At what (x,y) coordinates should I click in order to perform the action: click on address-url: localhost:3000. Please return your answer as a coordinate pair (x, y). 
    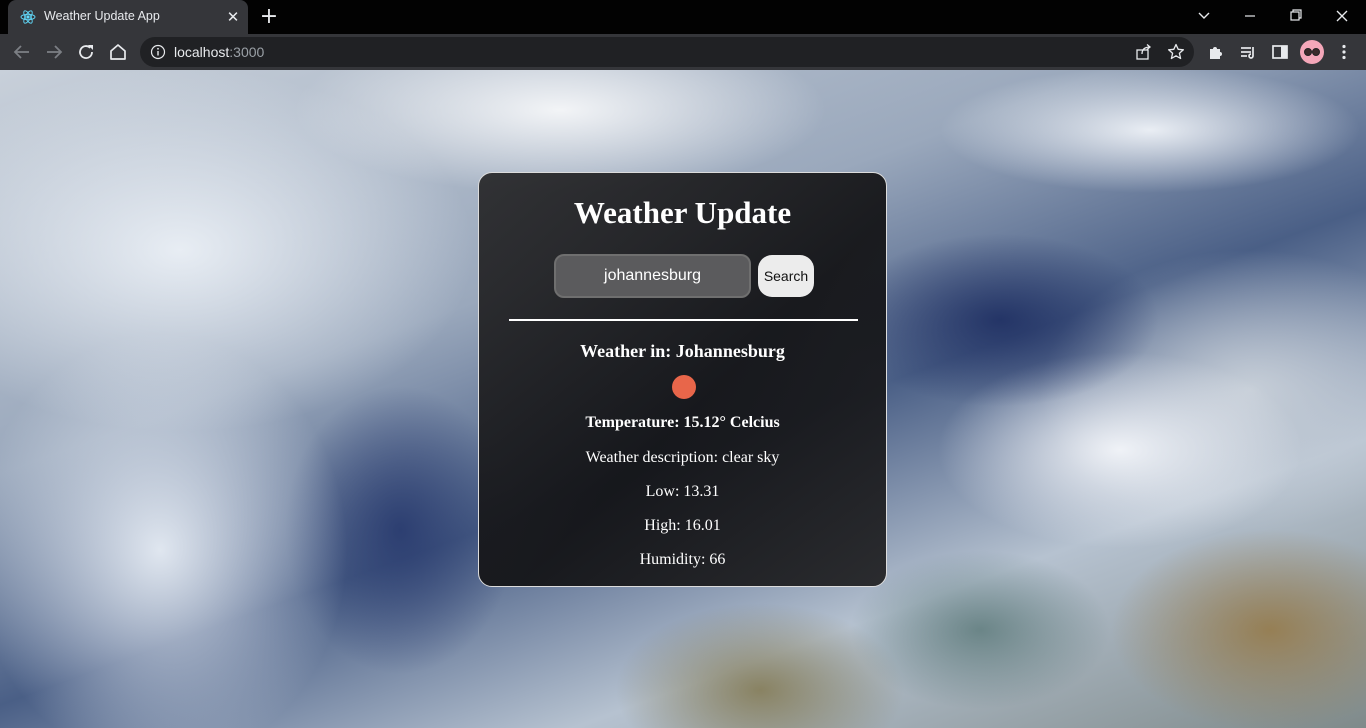
    Looking at the image, I should click on (219, 52).